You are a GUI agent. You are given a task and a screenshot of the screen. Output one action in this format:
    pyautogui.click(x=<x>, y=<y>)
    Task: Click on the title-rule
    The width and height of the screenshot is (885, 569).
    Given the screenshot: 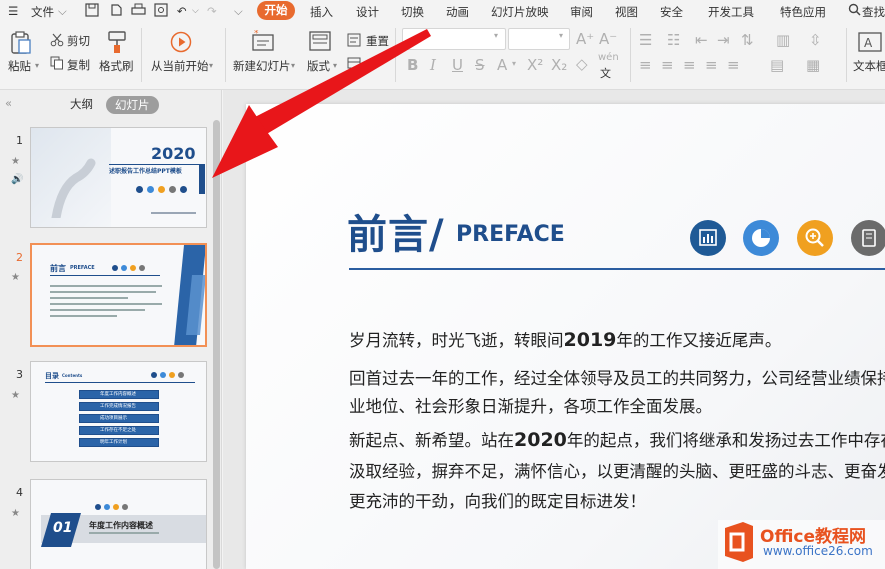 What is the action you would take?
    pyautogui.click(x=617, y=269)
    